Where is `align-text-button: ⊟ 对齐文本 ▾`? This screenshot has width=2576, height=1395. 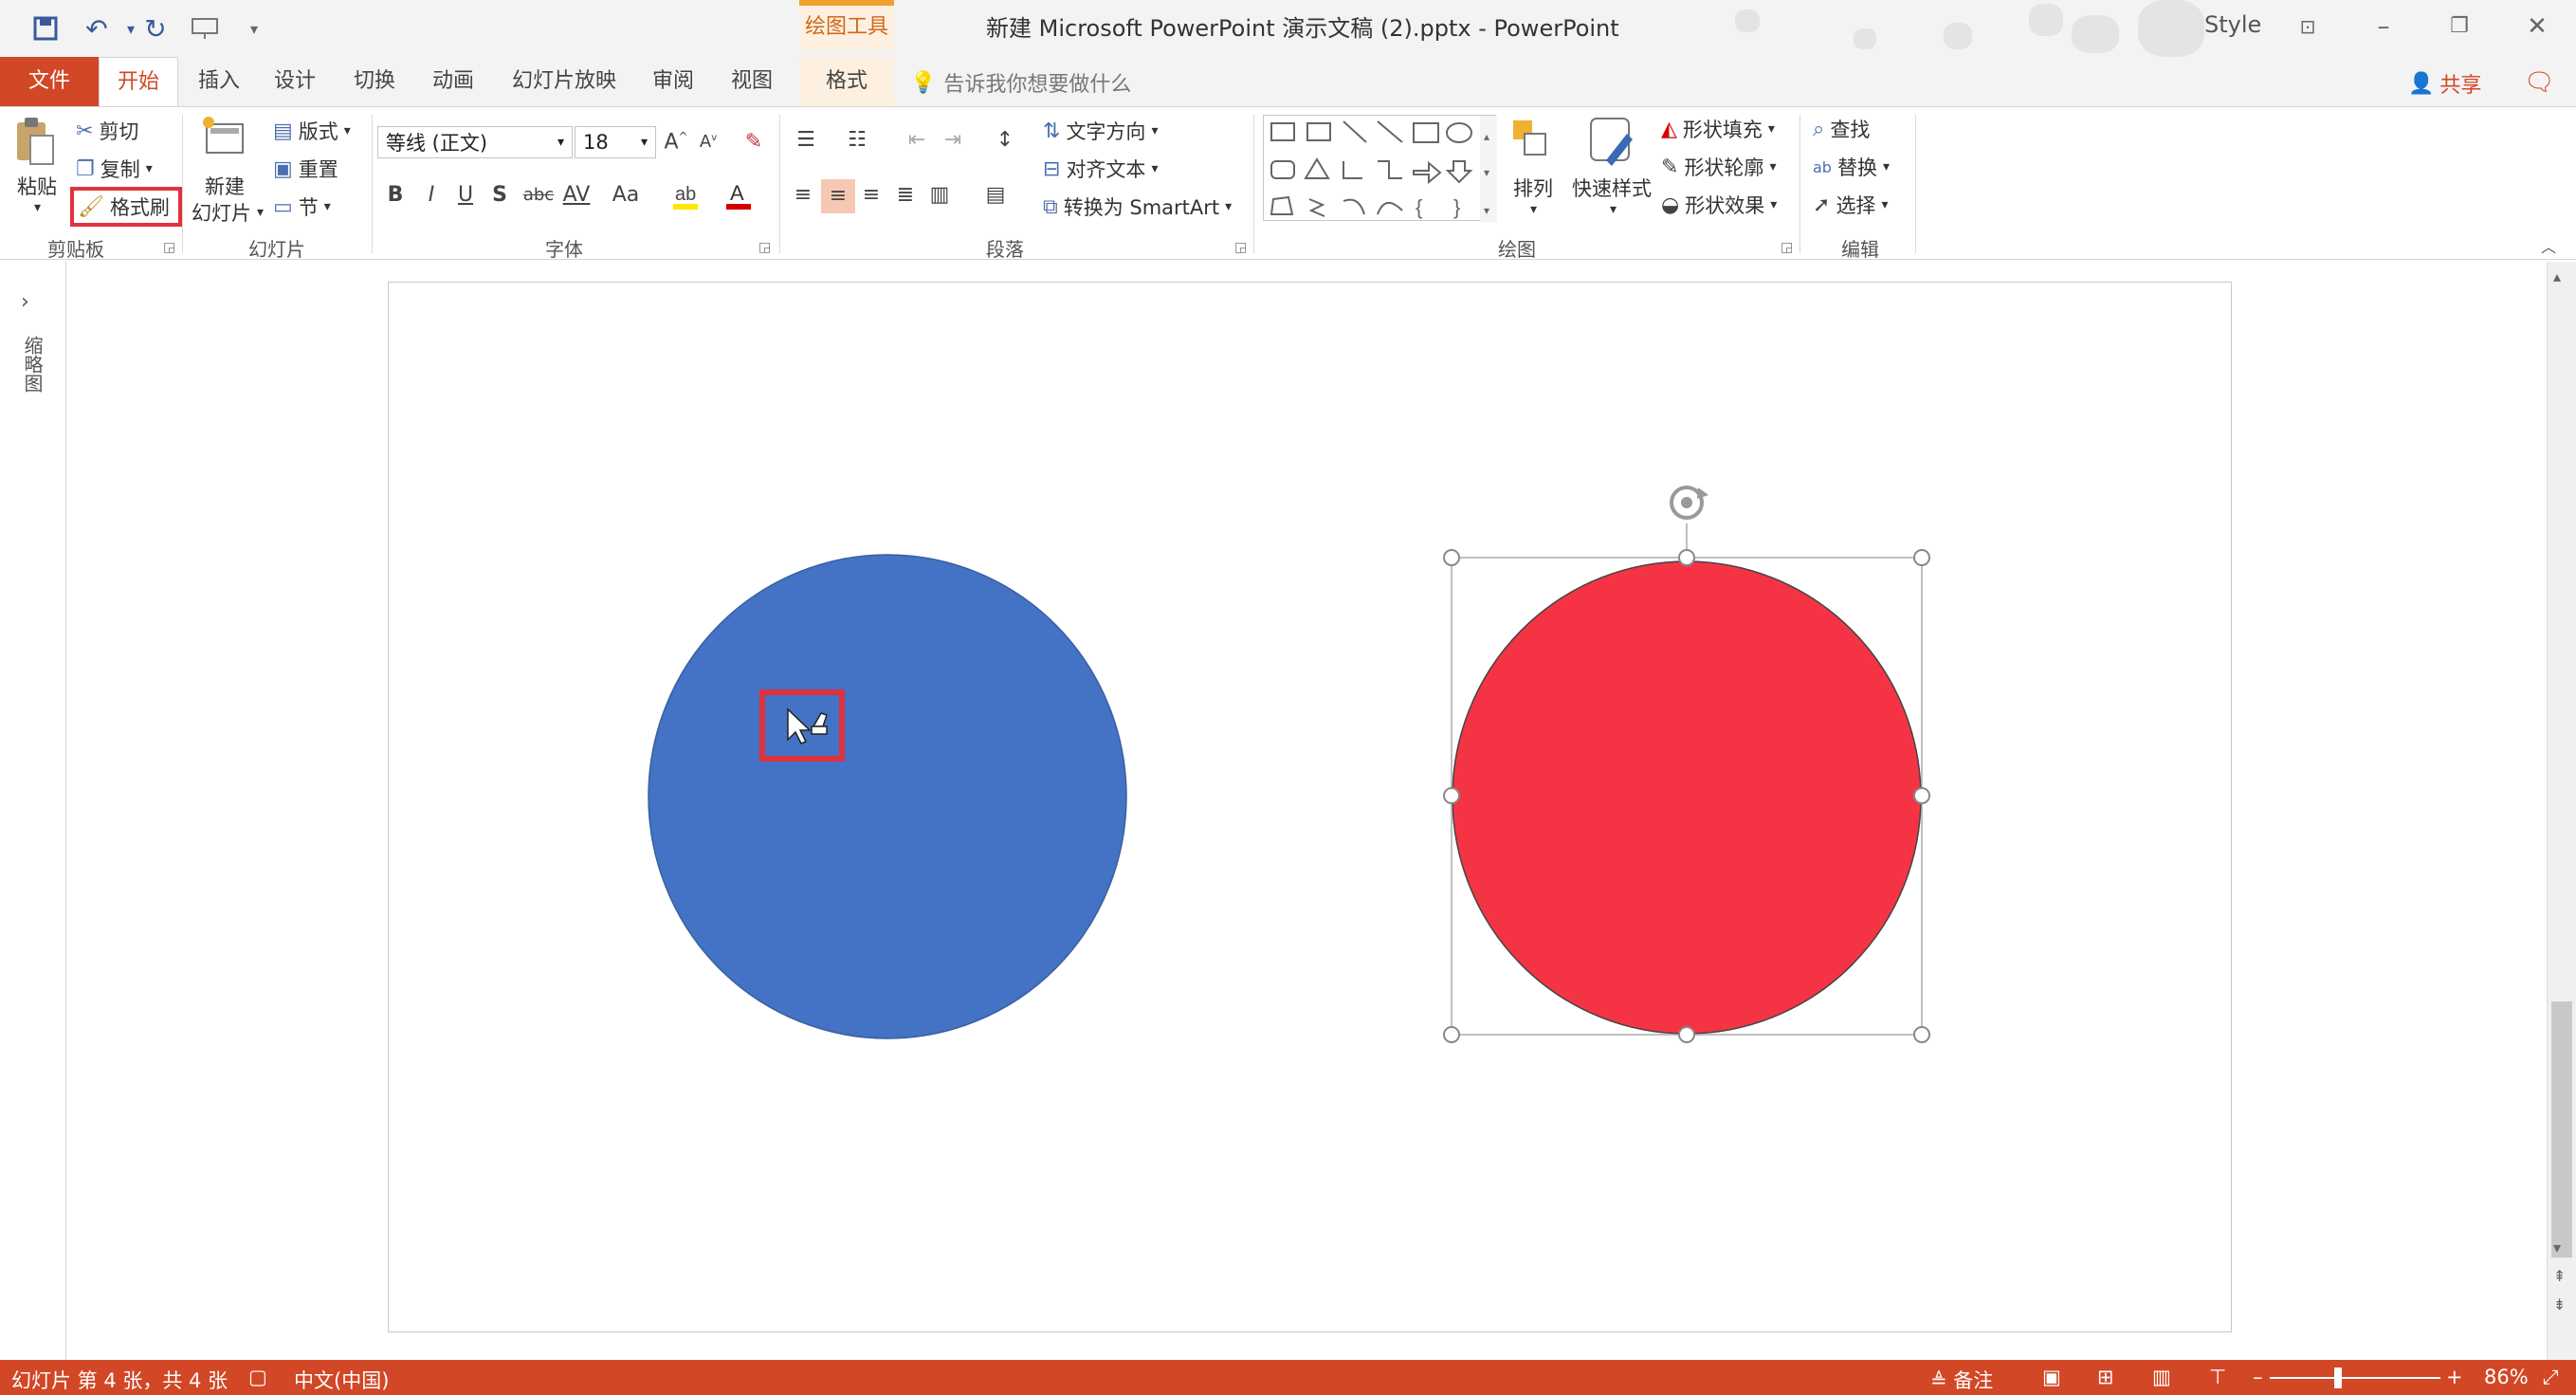 align-text-button: ⊟ 对齐文本 ▾ is located at coordinates (1100, 169).